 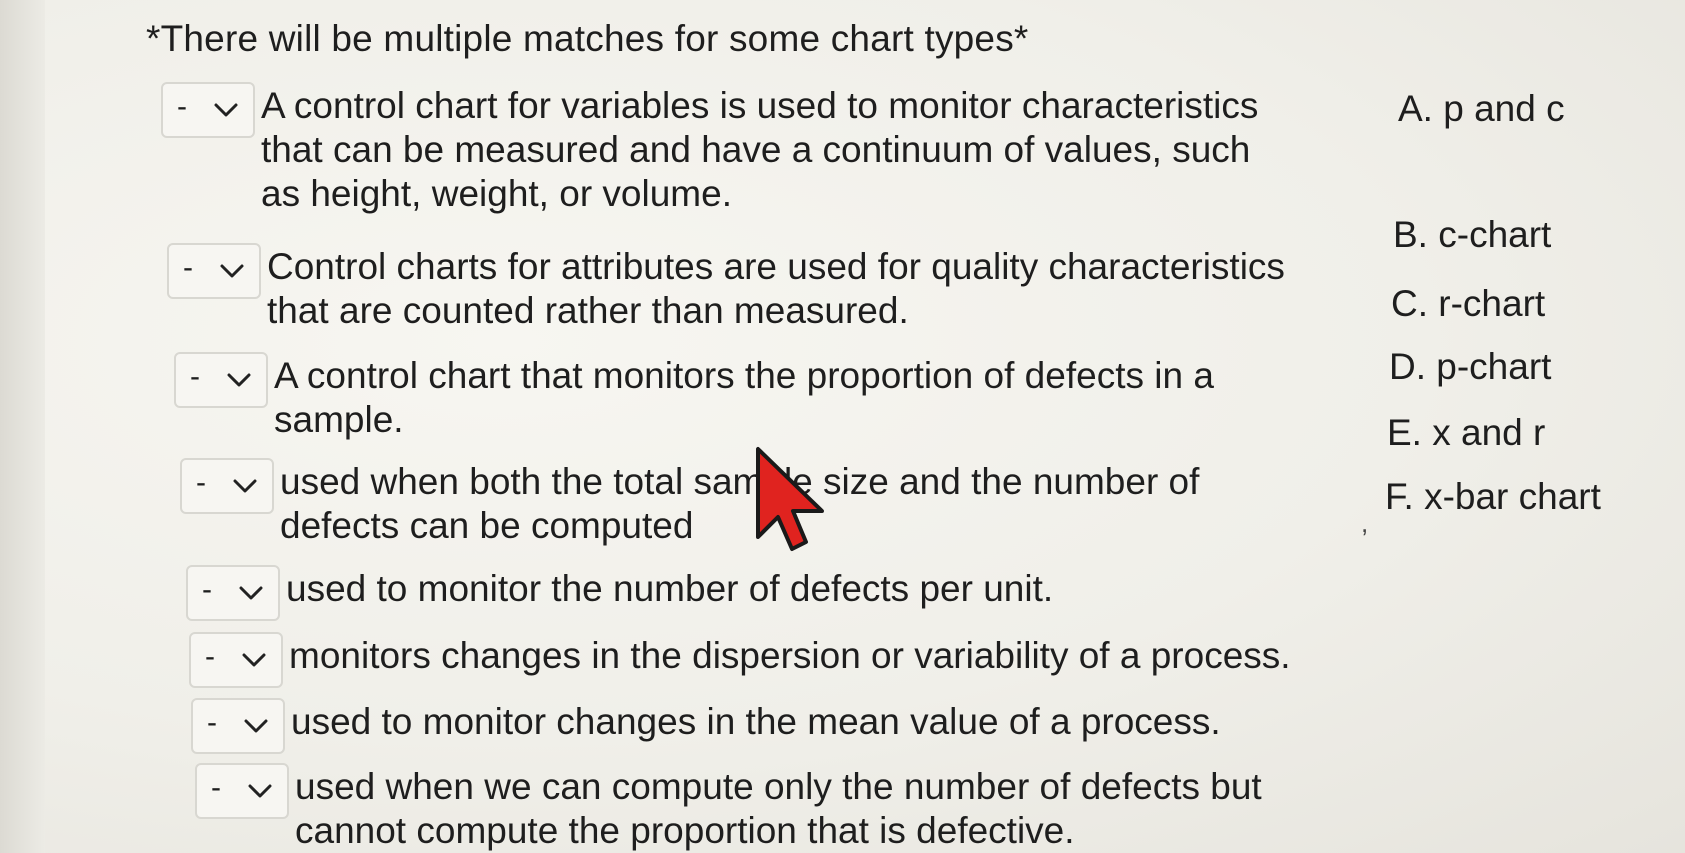 I want to click on answer-text: x-bar chart, so click(x=1512, y=496).